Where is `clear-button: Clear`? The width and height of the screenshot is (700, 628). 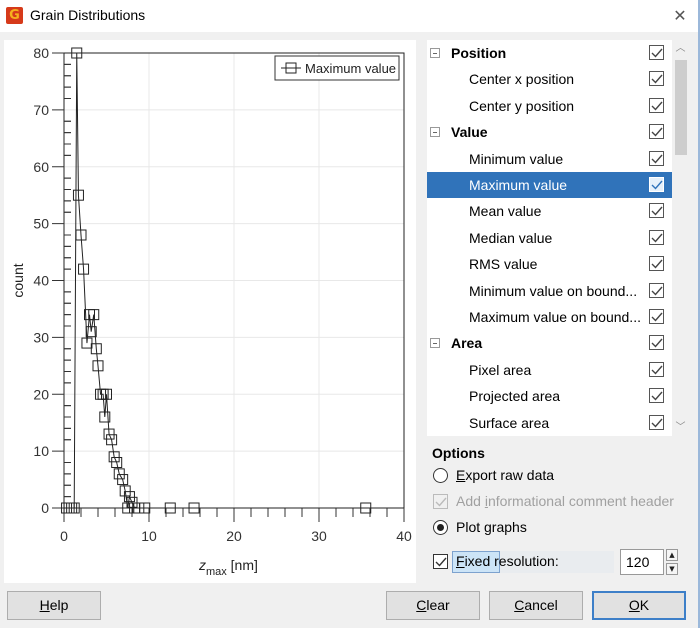 clear-button: Clear is located at coordinates (433, 605).